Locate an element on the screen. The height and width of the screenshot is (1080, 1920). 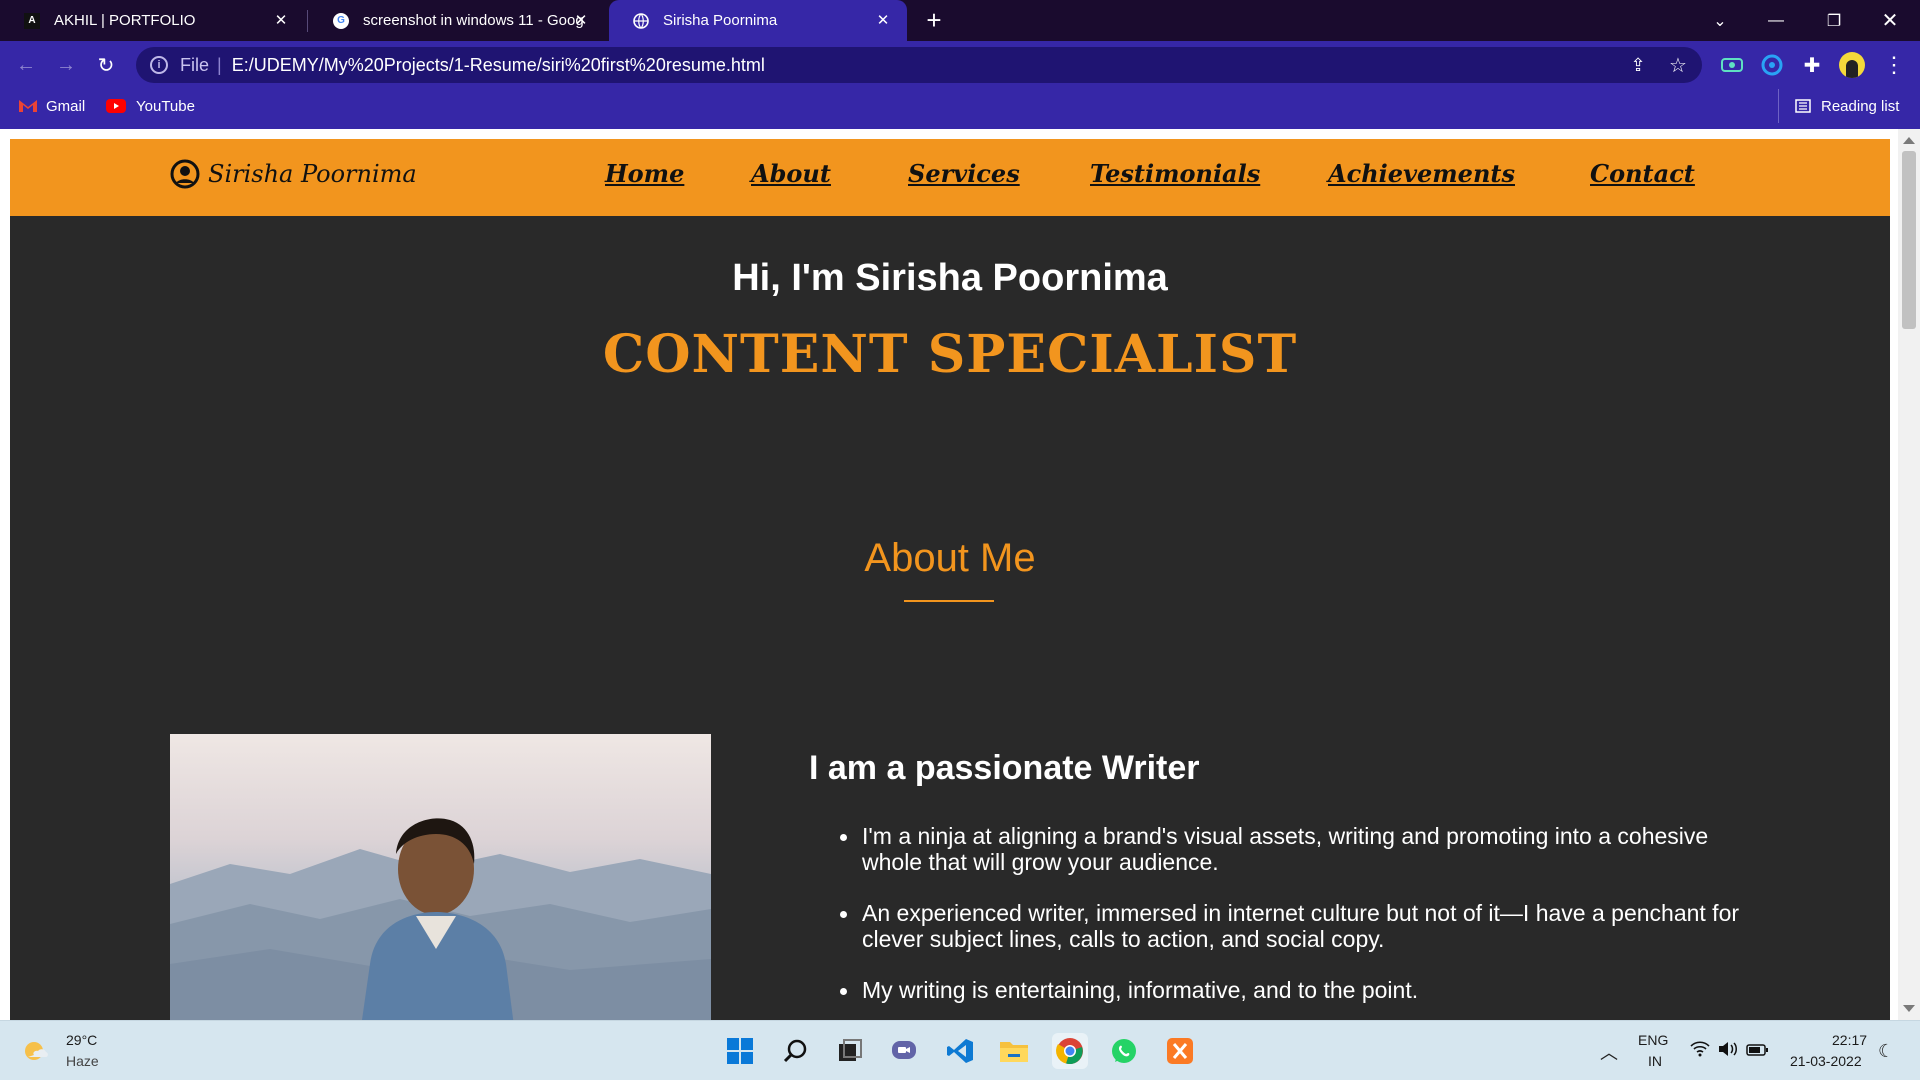
tab-sirisha-poornima: Sirisha Poornima ✕ is located at coordinates (758, 20).